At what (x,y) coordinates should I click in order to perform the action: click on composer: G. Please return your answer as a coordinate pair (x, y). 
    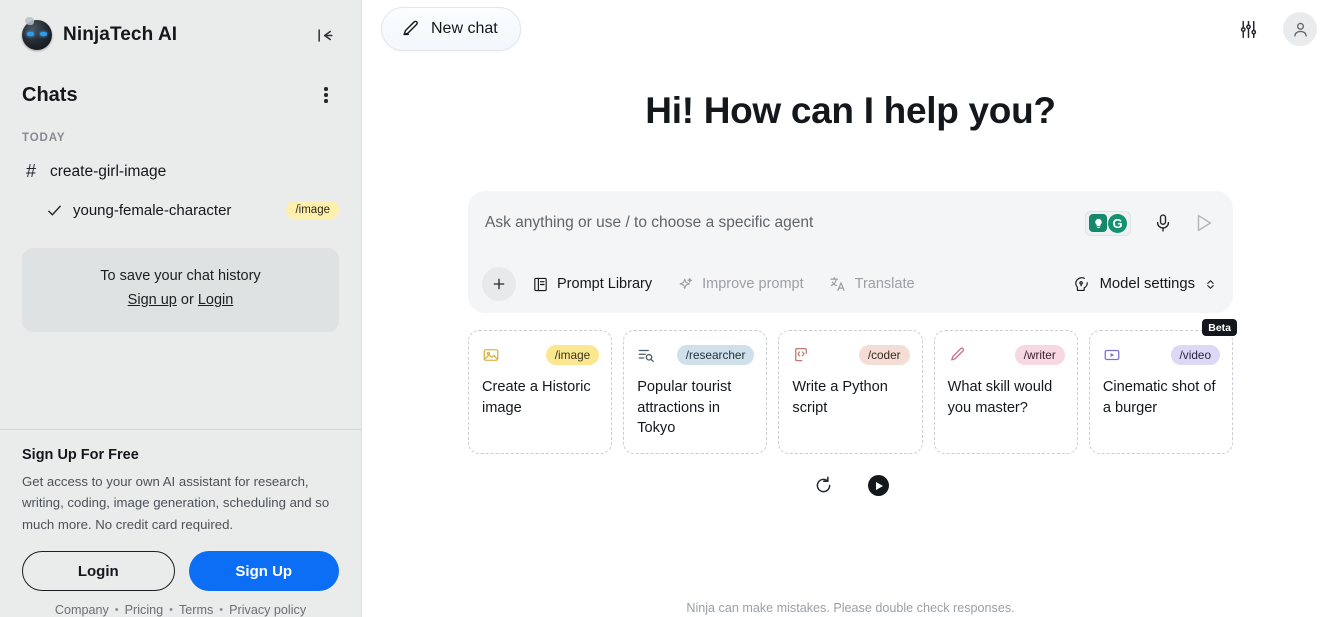
    Looking at the image, I should click on (850, 252).